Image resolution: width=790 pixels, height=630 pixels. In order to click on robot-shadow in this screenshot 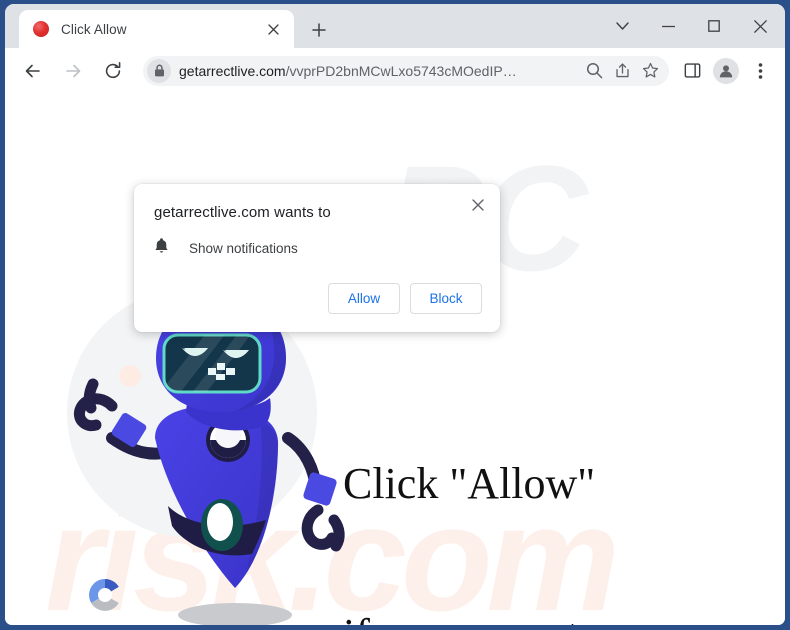, I will do `click(235, 614)`.